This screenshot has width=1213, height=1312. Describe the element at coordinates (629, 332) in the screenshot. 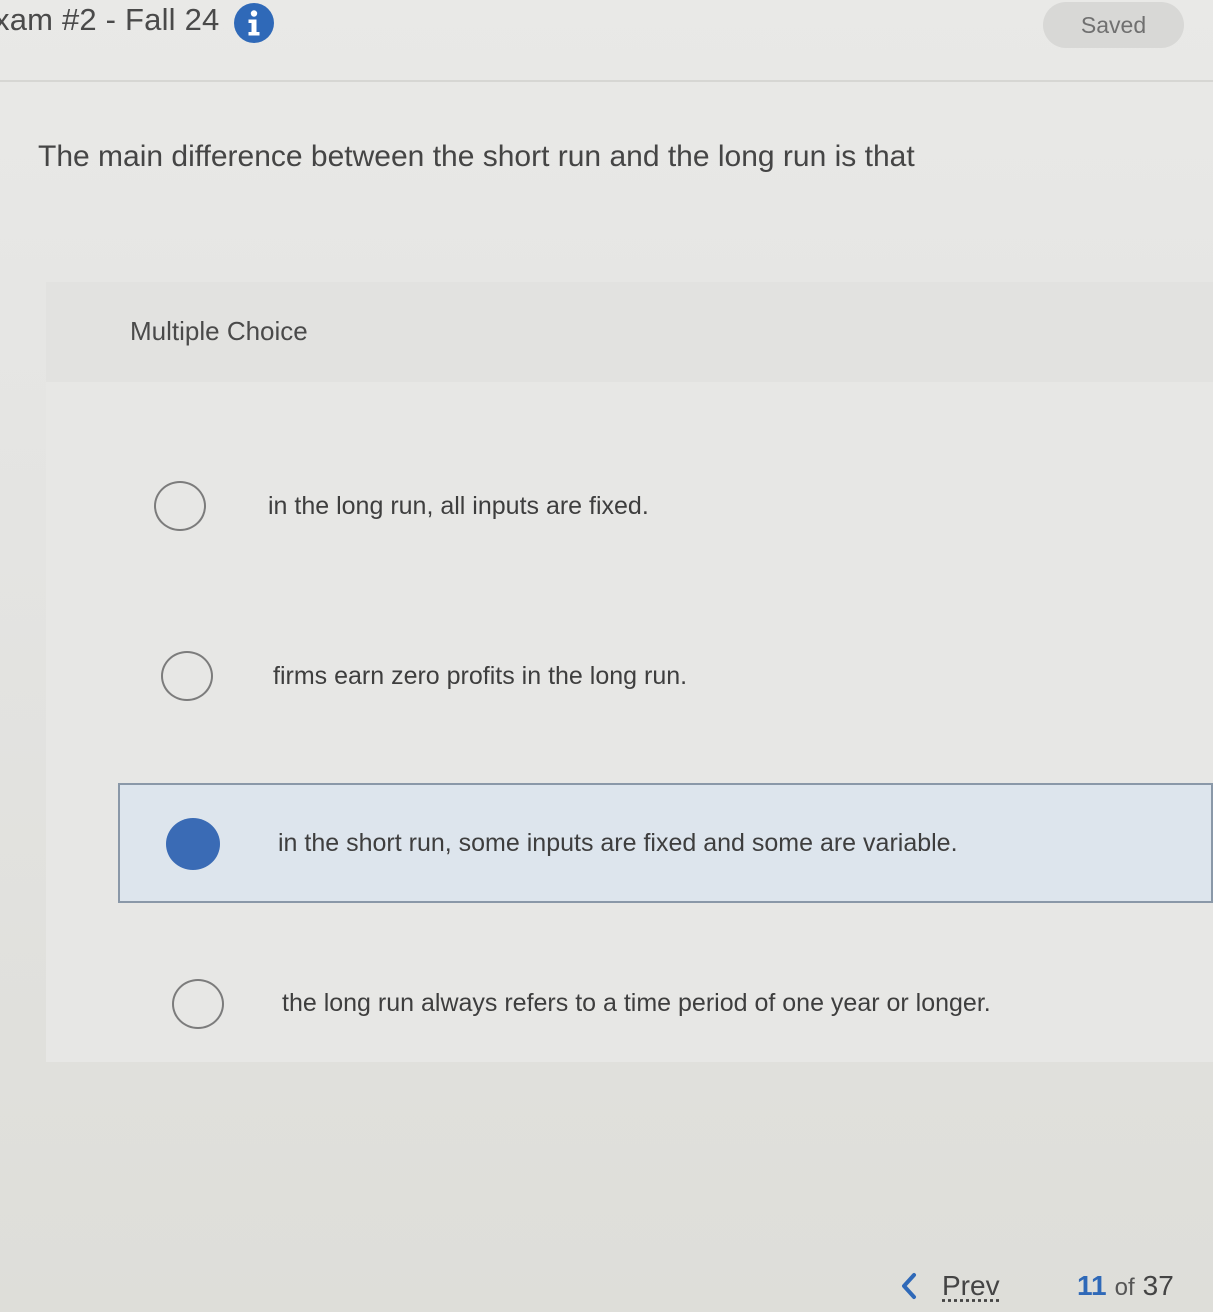

I see `question-type-panel: Multiple Choice` at that location.